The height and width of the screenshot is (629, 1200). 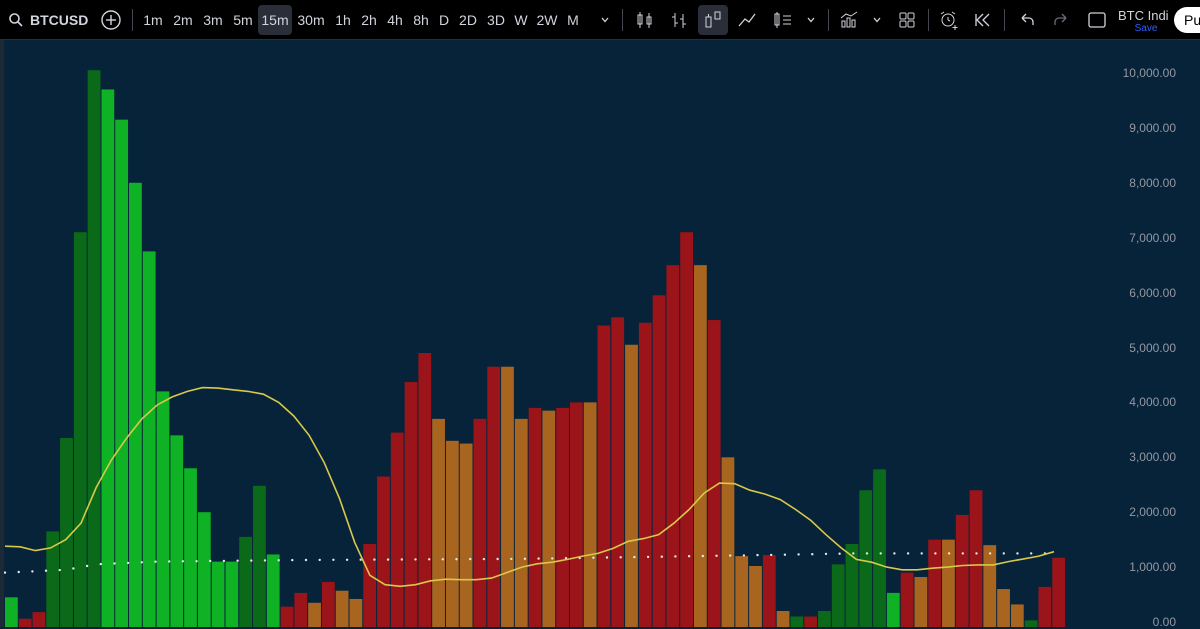 I want to click on interval-8h: 8h, so click(x=421, y=20).